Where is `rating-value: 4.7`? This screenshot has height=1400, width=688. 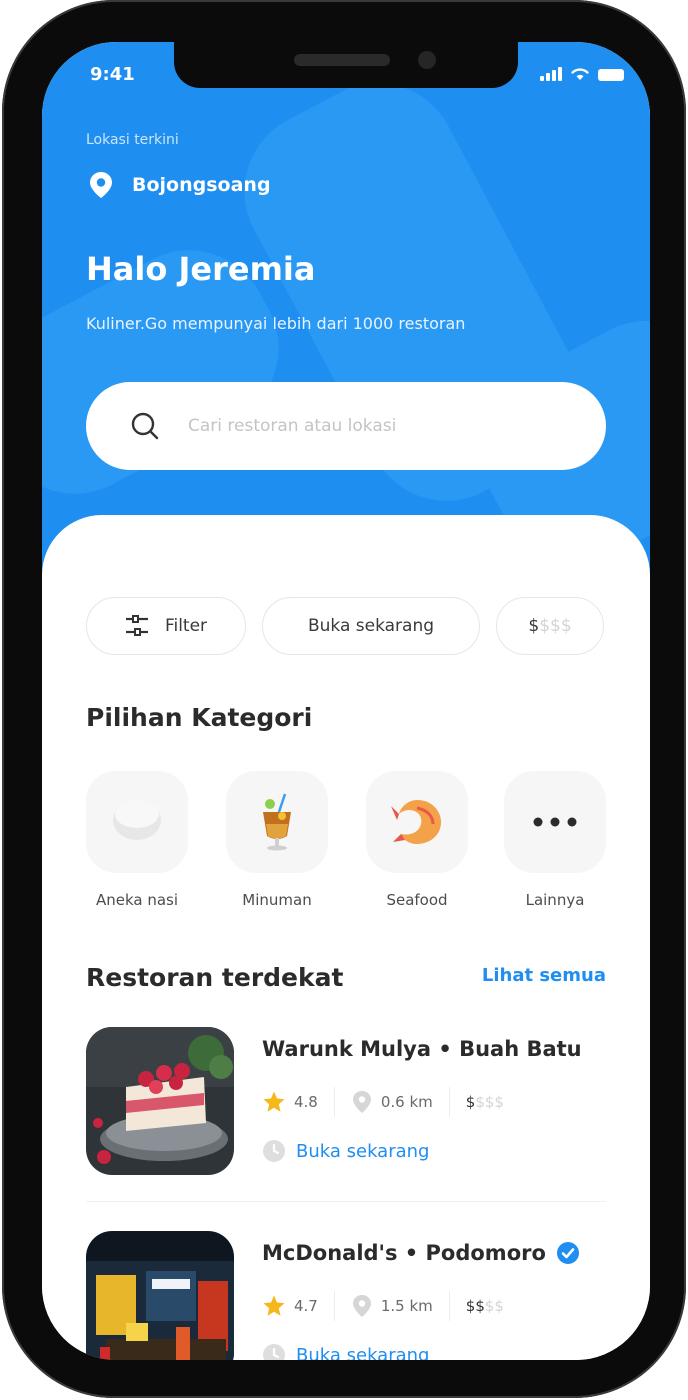
rating-value: 4.7 is located at coordinates (306, 1306).